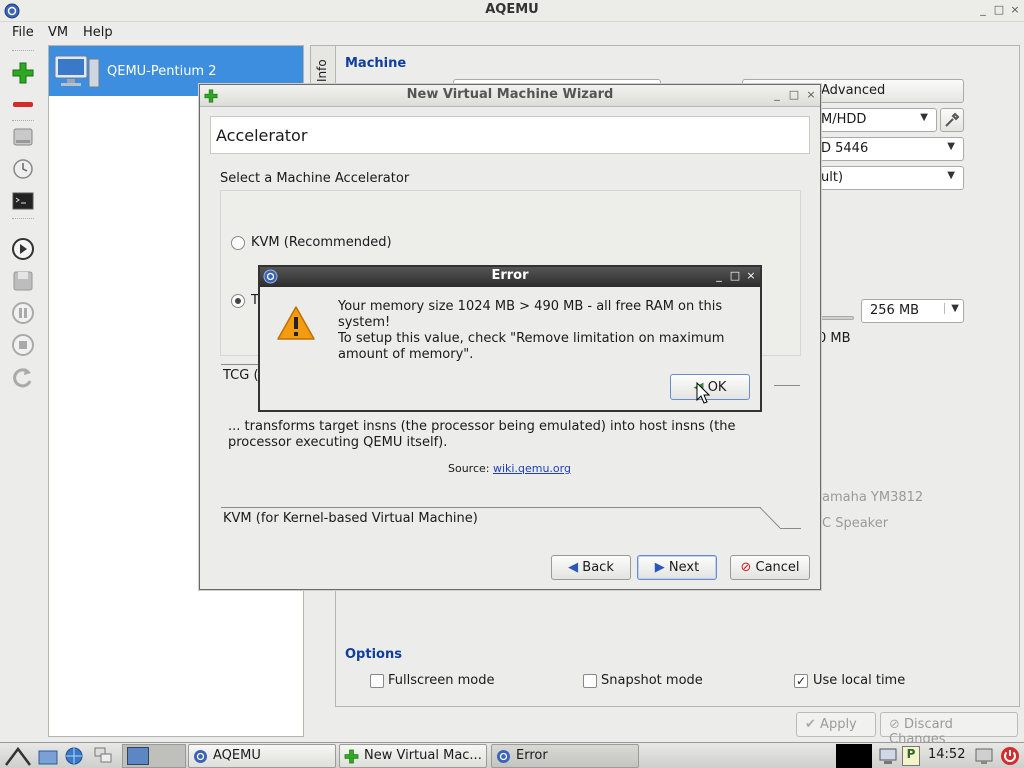  What do you see at coordinates (23, 345) in the screenshot?
I see `stop-vm-icon` at bounding box center [23, 345].